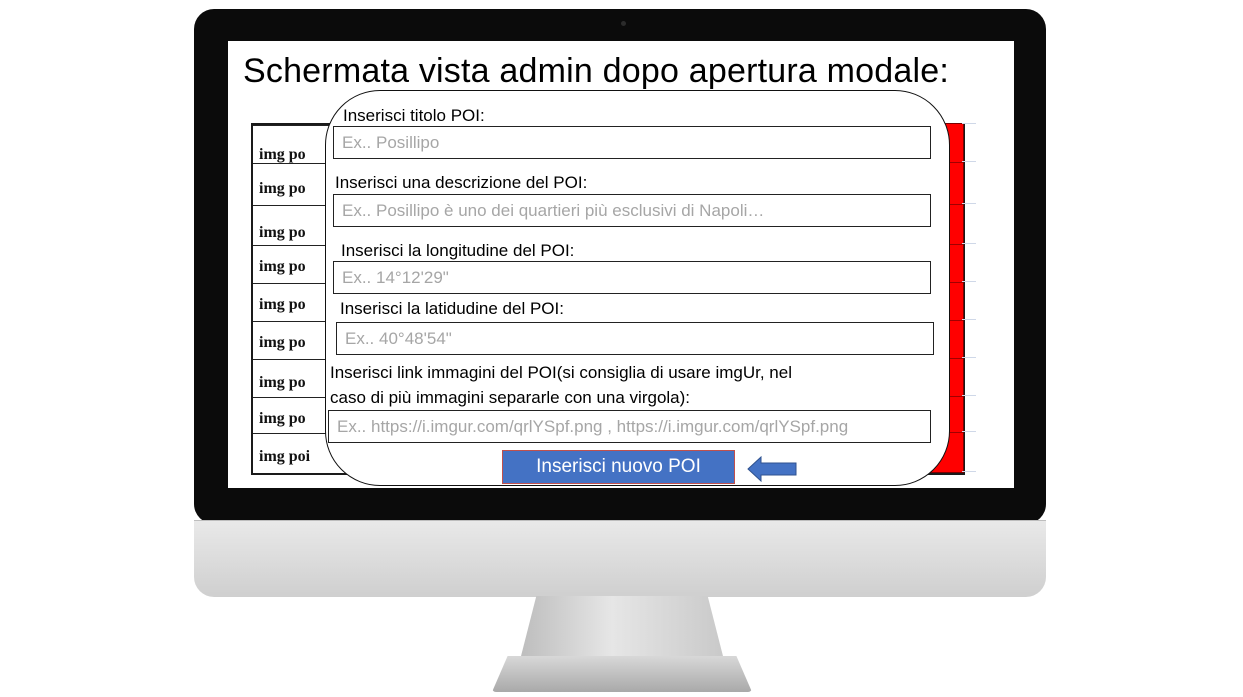  Describe the element at coordinates (622, 674) in the screenshot. I see `monitor-stand-foot` at that location.